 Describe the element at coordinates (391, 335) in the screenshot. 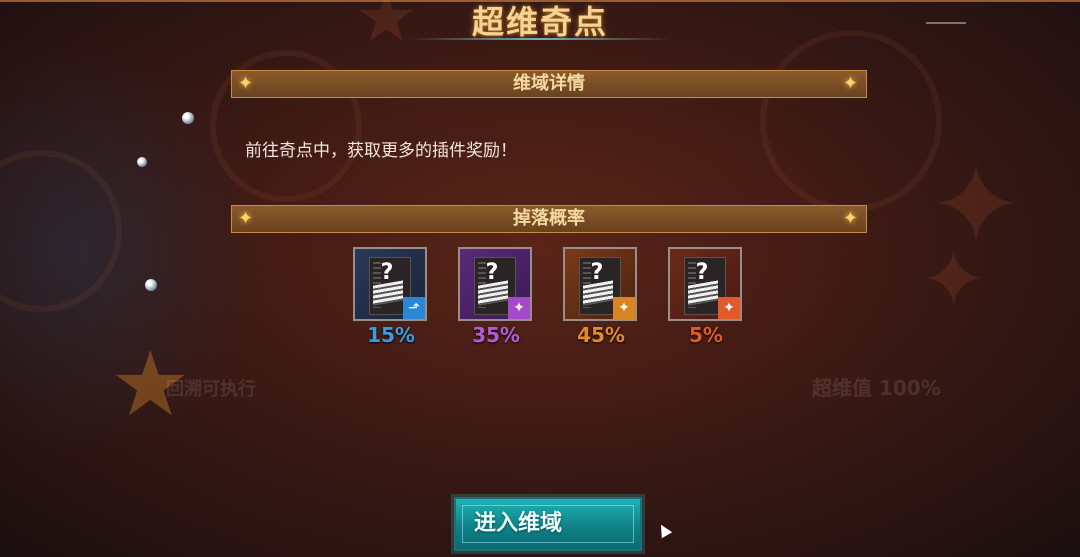

I see `drop-rate: 15%` at that location.